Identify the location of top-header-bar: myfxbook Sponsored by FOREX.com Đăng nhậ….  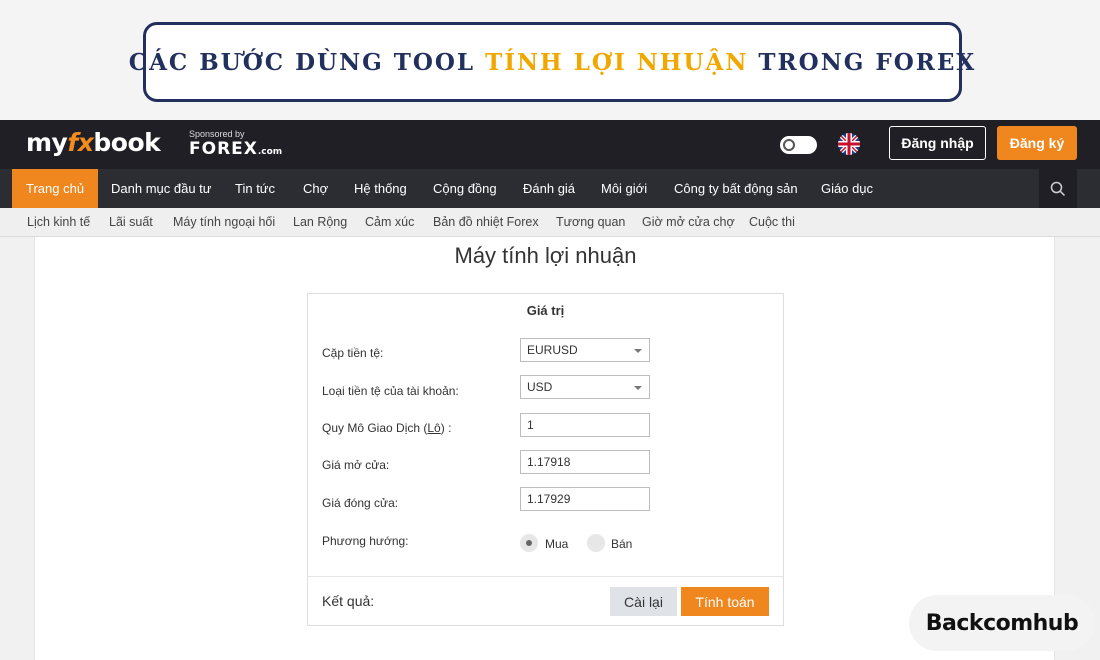
(550, 144).